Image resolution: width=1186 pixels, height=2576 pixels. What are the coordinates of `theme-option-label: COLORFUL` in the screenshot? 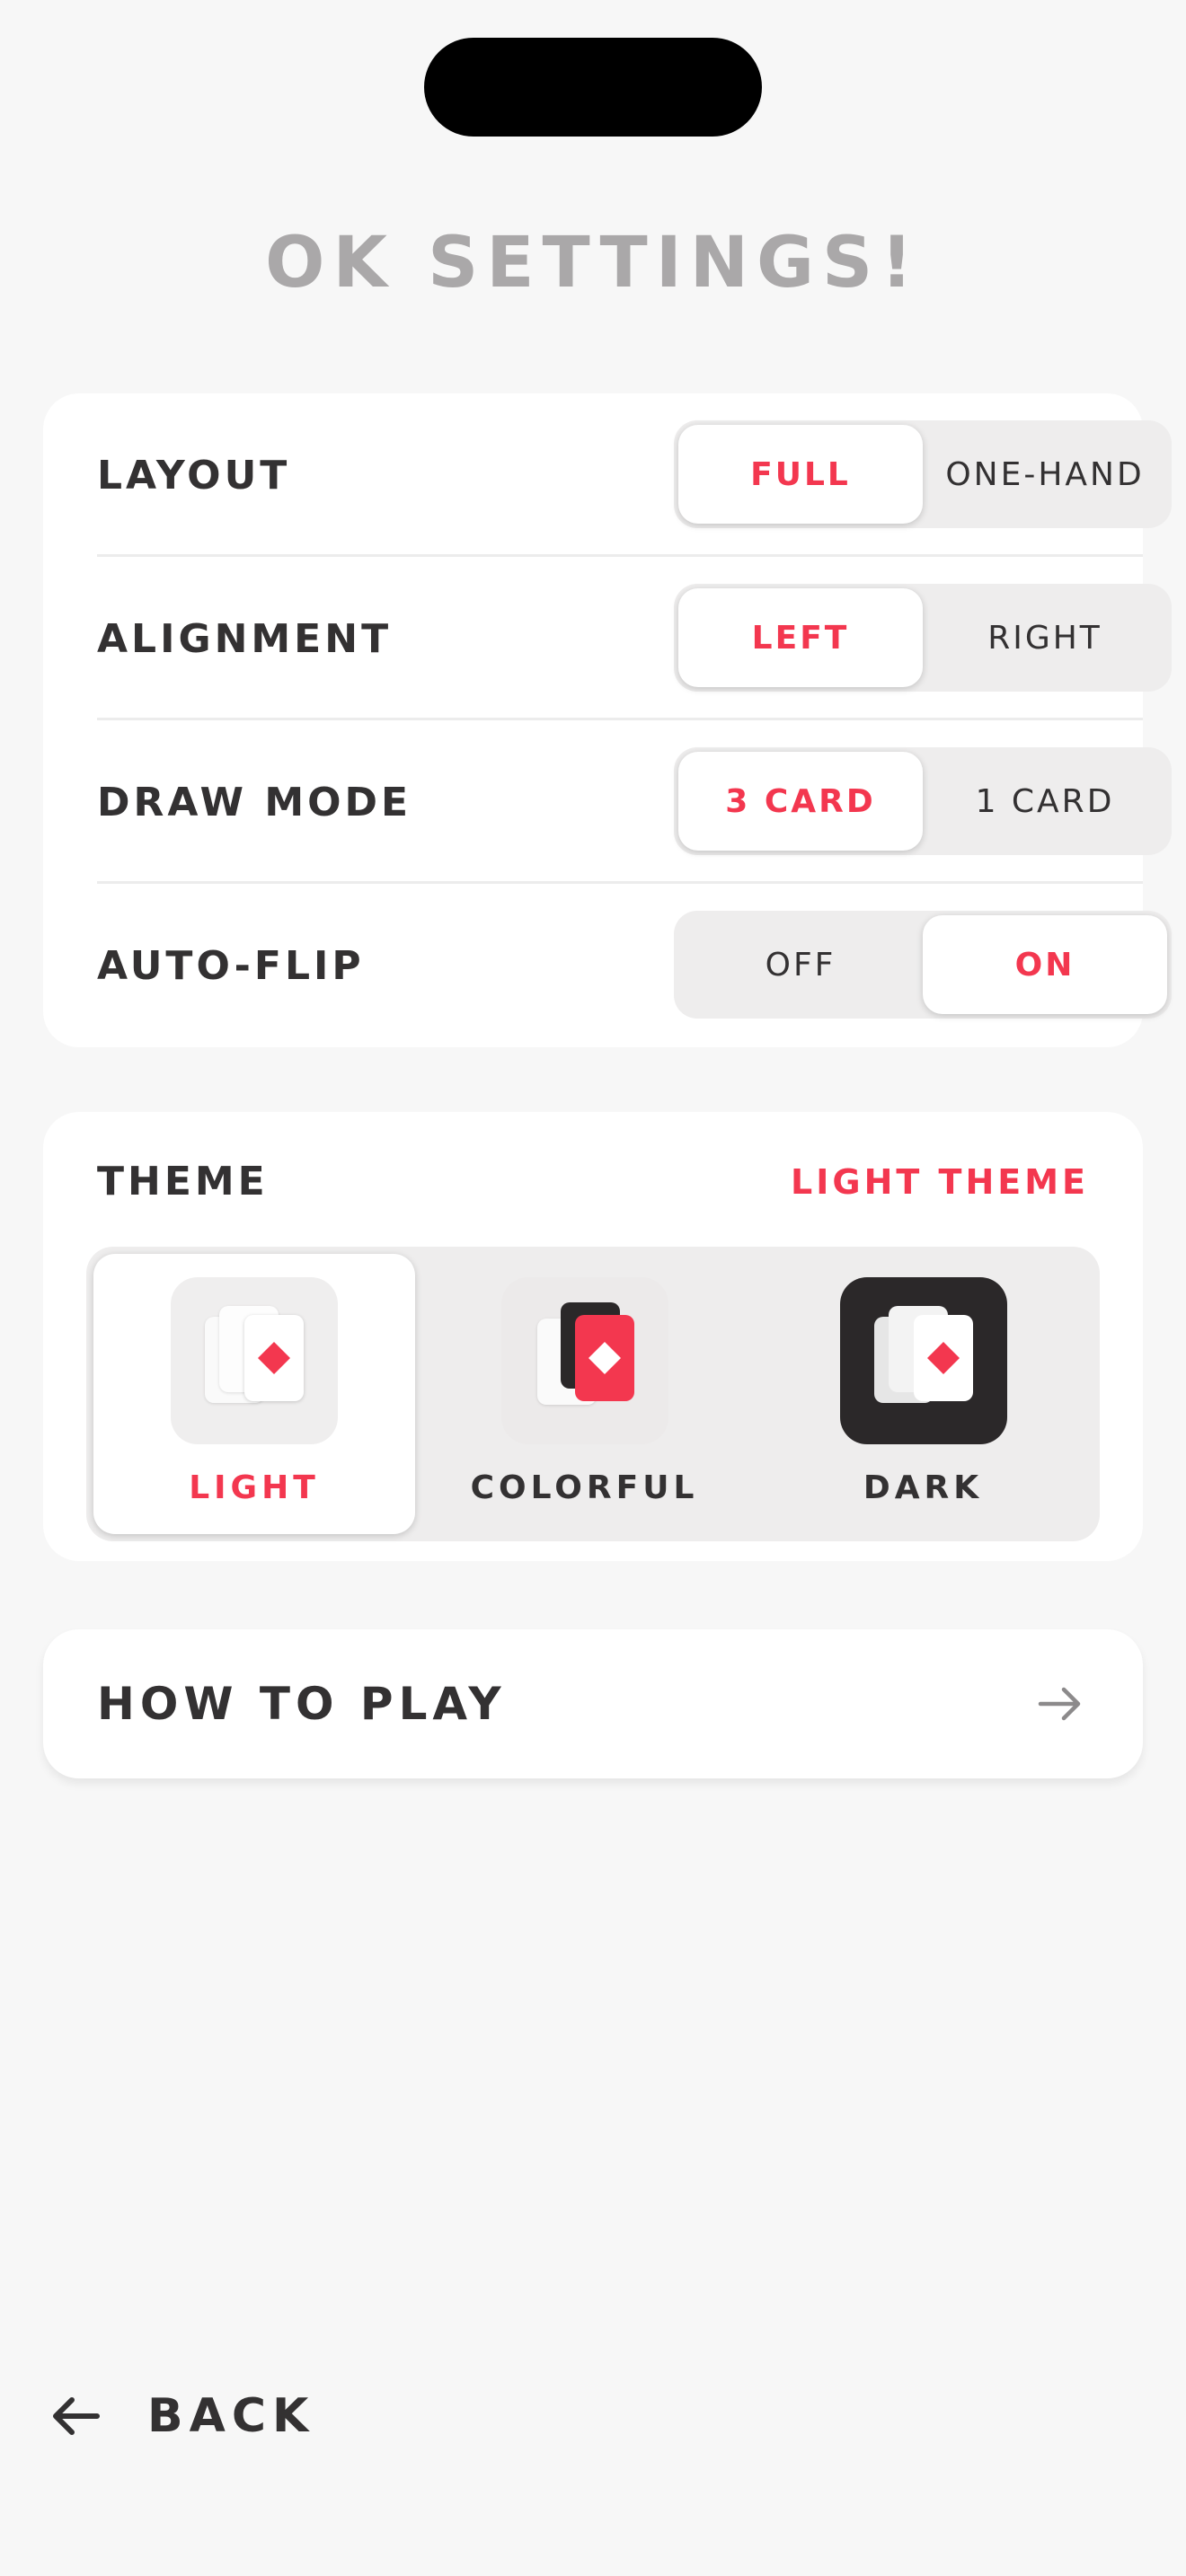 It's located at (584, 1487).